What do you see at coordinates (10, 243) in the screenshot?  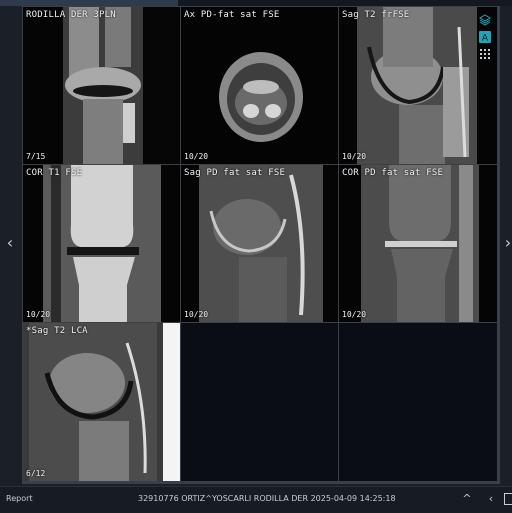 I see `previous-series-arrow: ‹` at bounding box center [10, 243].